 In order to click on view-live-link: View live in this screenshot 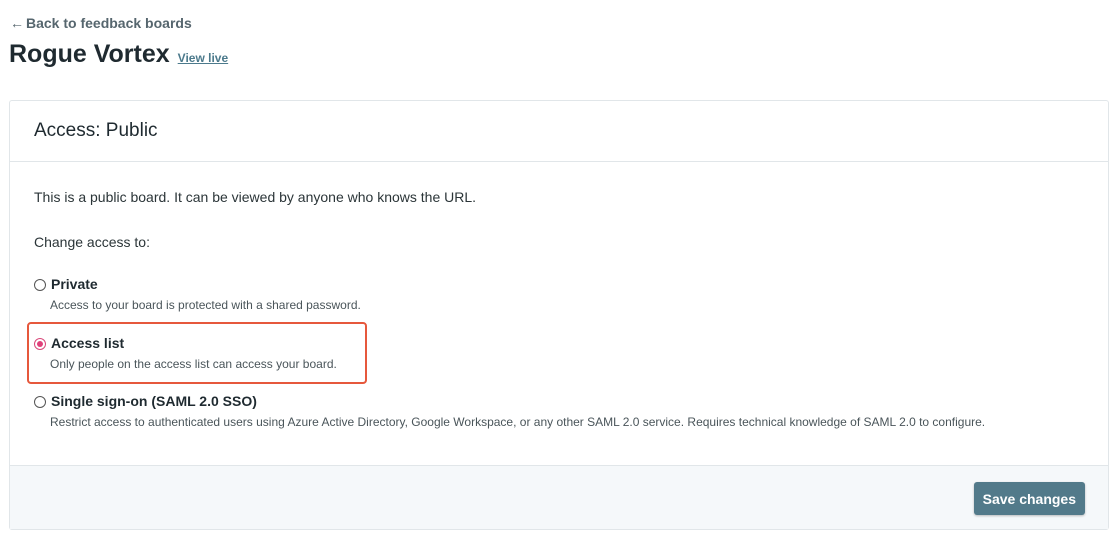, I will do `click(203, 58)`.